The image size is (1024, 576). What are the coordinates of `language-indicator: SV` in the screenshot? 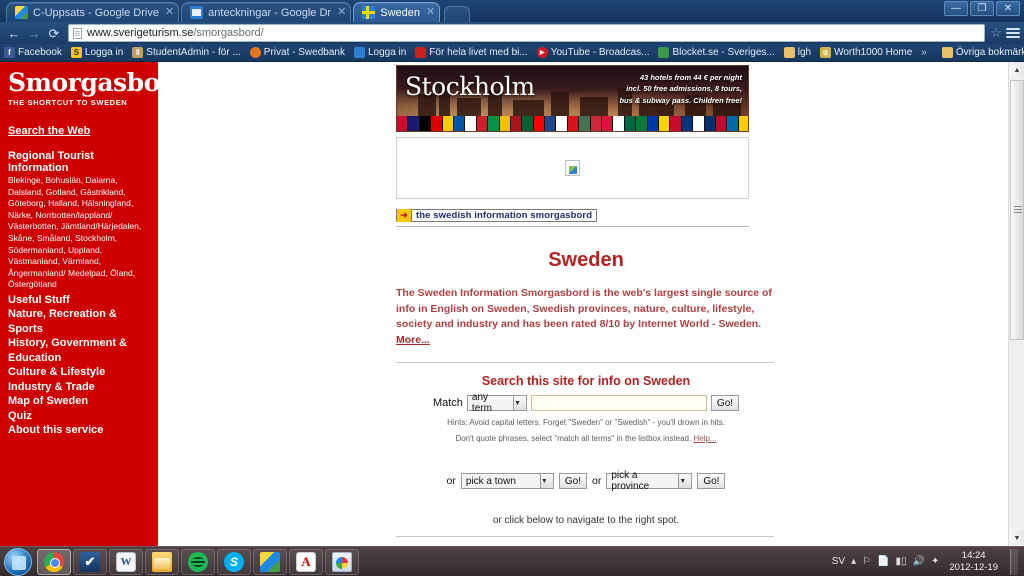 It's located at (838, 561).